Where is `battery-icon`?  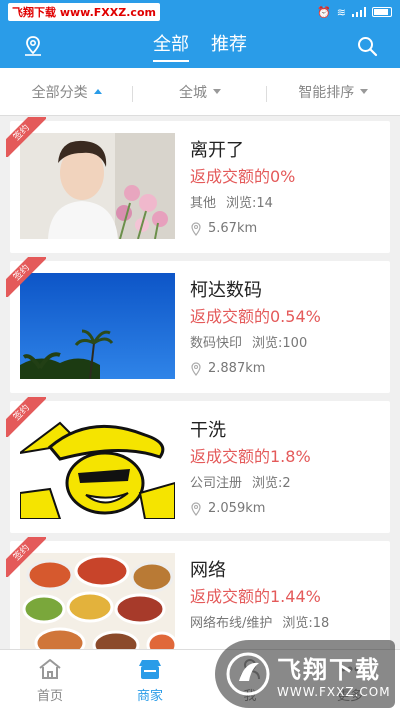 battery-icon is located at coordinates (382, 12).